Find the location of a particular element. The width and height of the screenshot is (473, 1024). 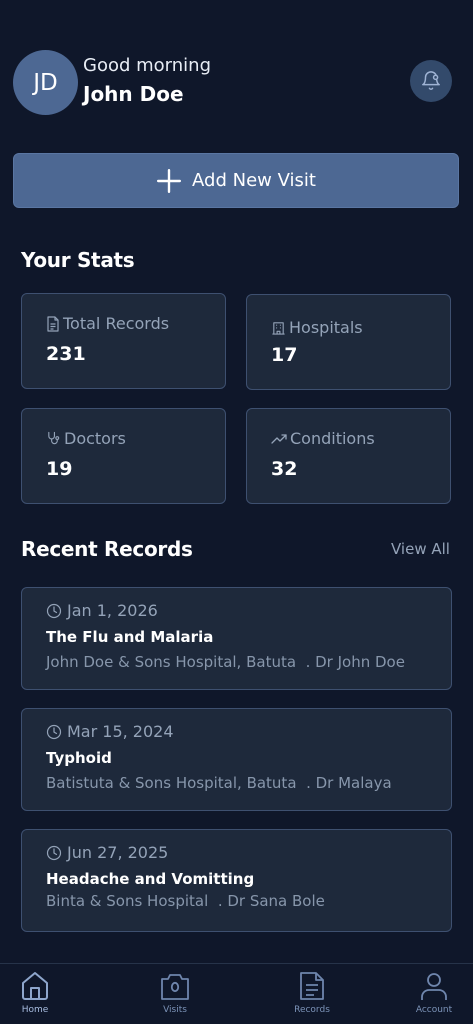

stat-label-conditions: Conditions is located at coordinates (323, 438).